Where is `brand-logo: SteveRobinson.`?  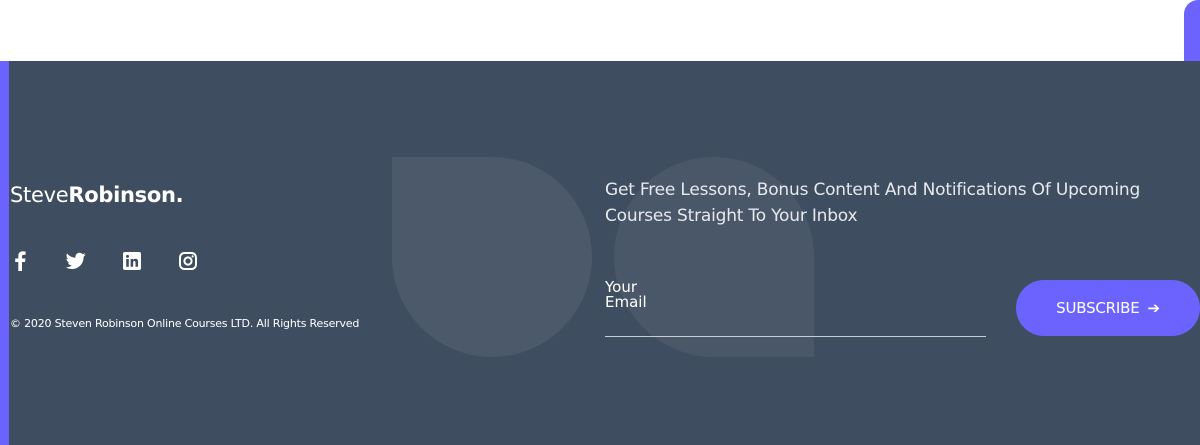
brand-logo: SteveRobinson. is located at coordinates (97, 195).